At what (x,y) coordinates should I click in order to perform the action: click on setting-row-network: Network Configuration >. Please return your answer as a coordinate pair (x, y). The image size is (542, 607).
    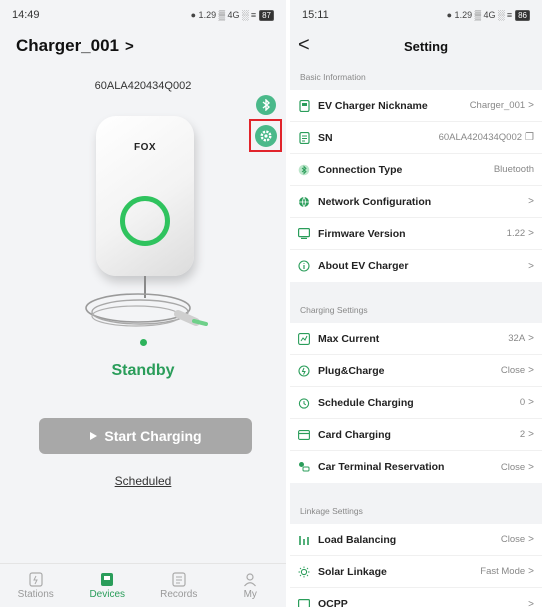
    Looking at the image, I should click on (416, 202).